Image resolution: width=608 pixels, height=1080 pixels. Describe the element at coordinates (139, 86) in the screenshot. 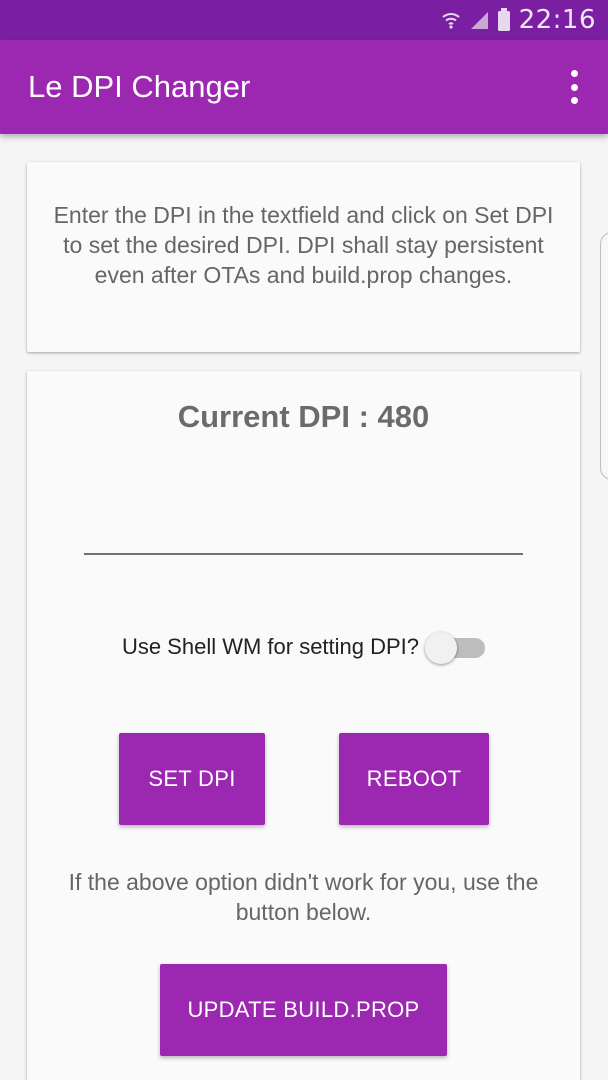

I see `app-title: Le DPI Changer` at that location.